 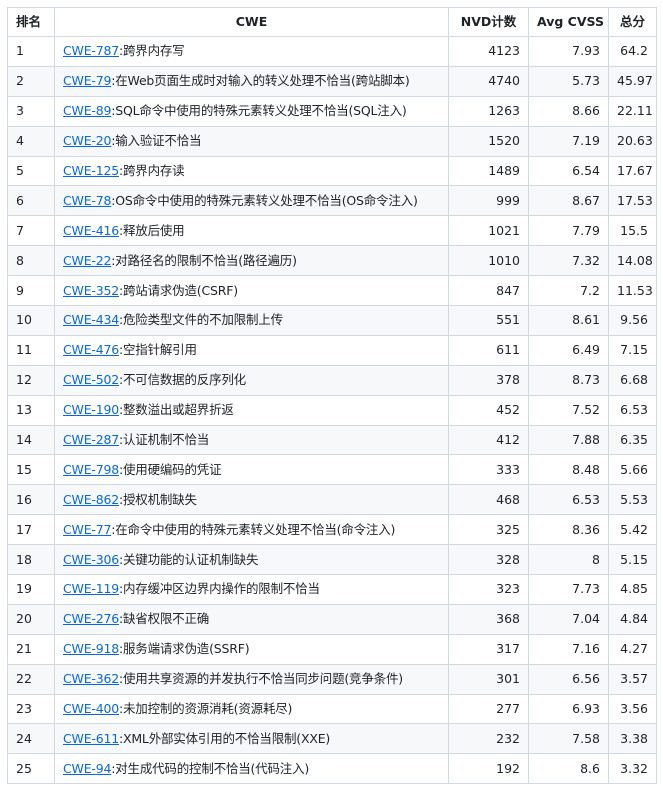 I want to click on cell-total-score: 22.11, so click(x=632, y=111).